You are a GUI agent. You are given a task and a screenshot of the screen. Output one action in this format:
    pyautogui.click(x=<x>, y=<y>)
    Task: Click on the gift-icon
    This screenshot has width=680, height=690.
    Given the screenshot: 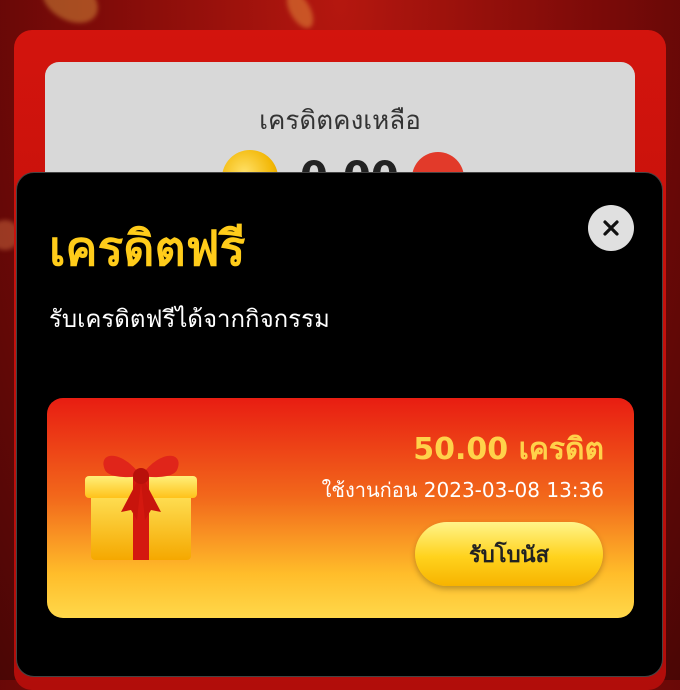 What is the action you would take?
    pyautogui.click(x=141, y=507)
    